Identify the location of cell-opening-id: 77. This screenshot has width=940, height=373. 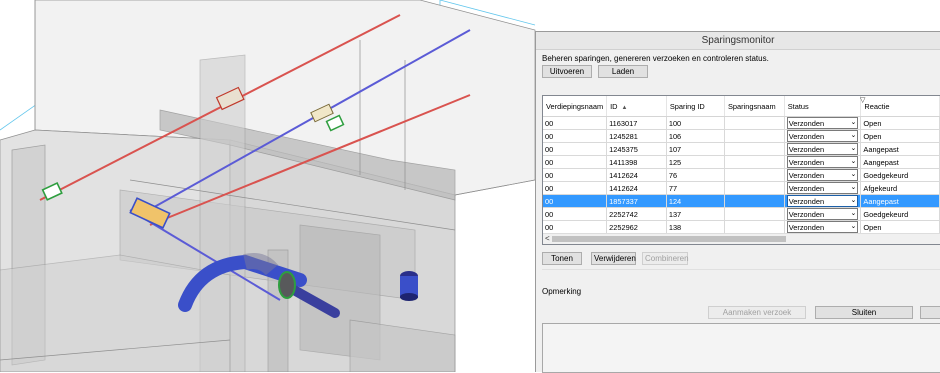
(696, 188).